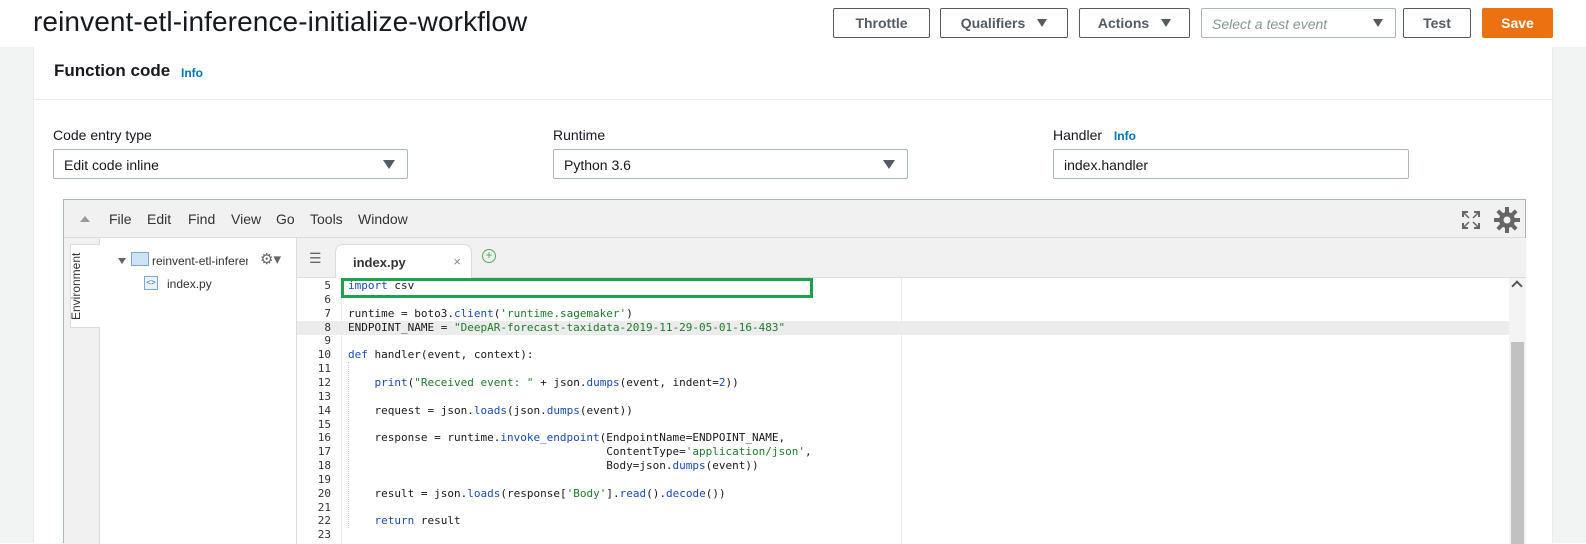  I want to click on handler-label: Handler, so click(1078, 135).